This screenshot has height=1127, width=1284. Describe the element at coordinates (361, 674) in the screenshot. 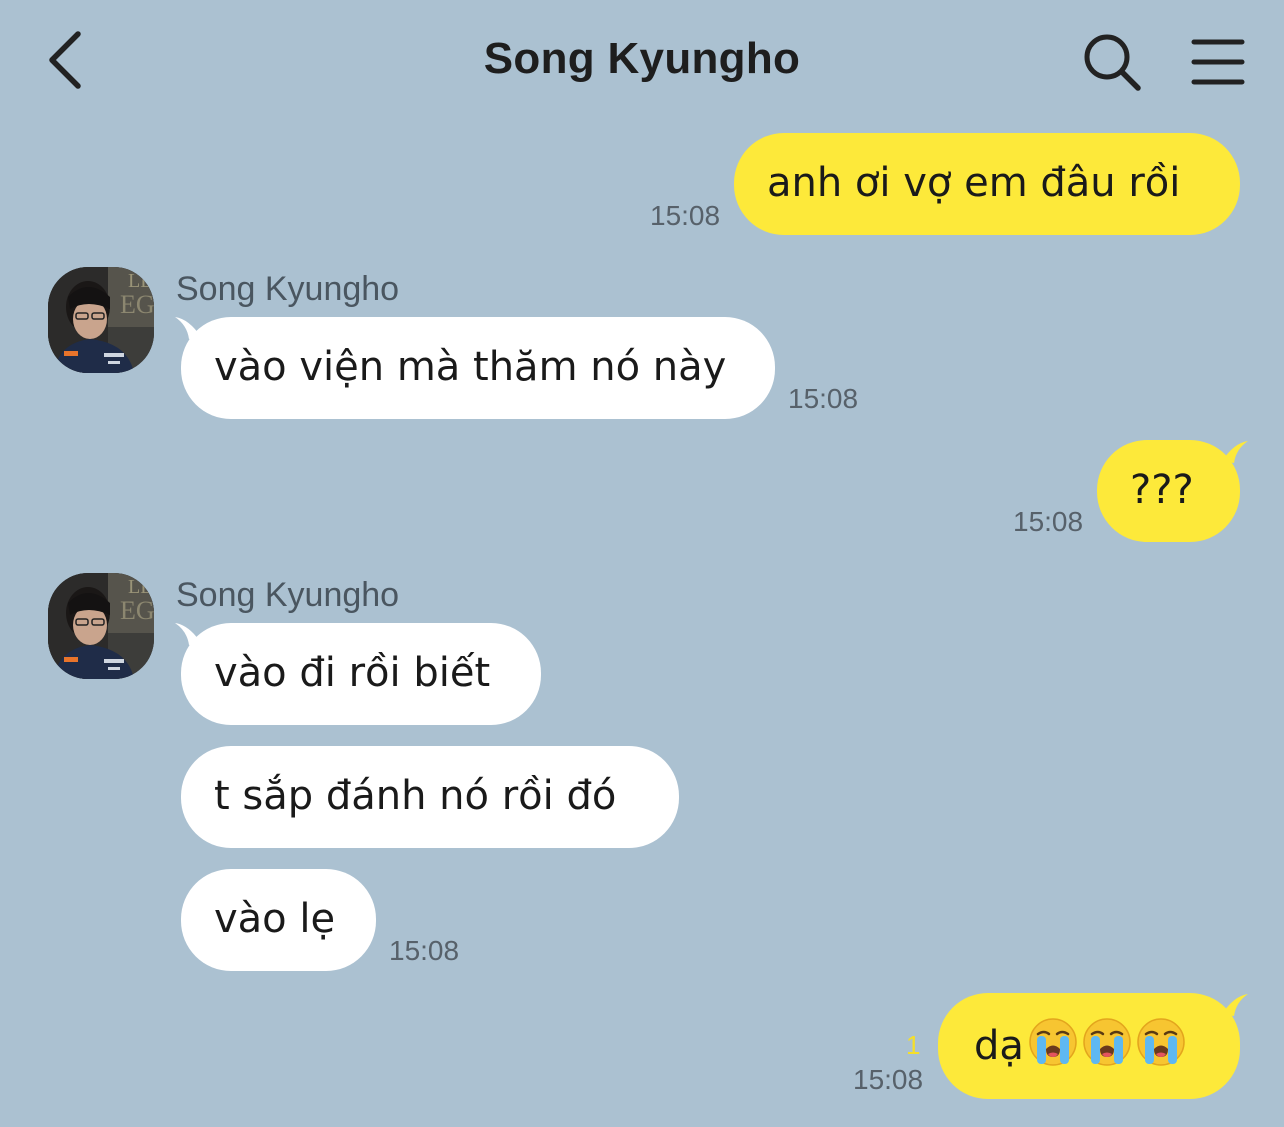

I see `message-bubble-incoming: vào đi rồi biết` at that location.